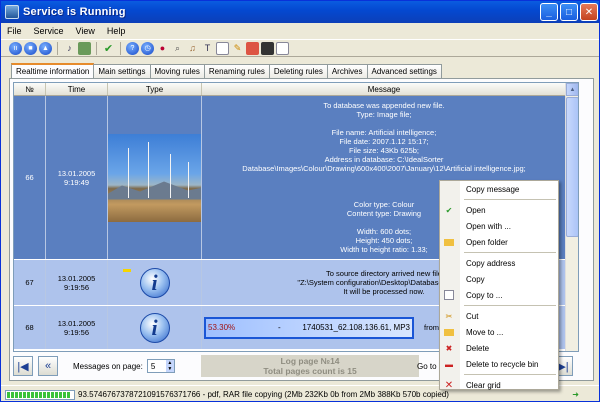  What do you see at coordinates (30, 177) in the screenshot?
I see `row-number: 66` at bounding box center [30, 177].